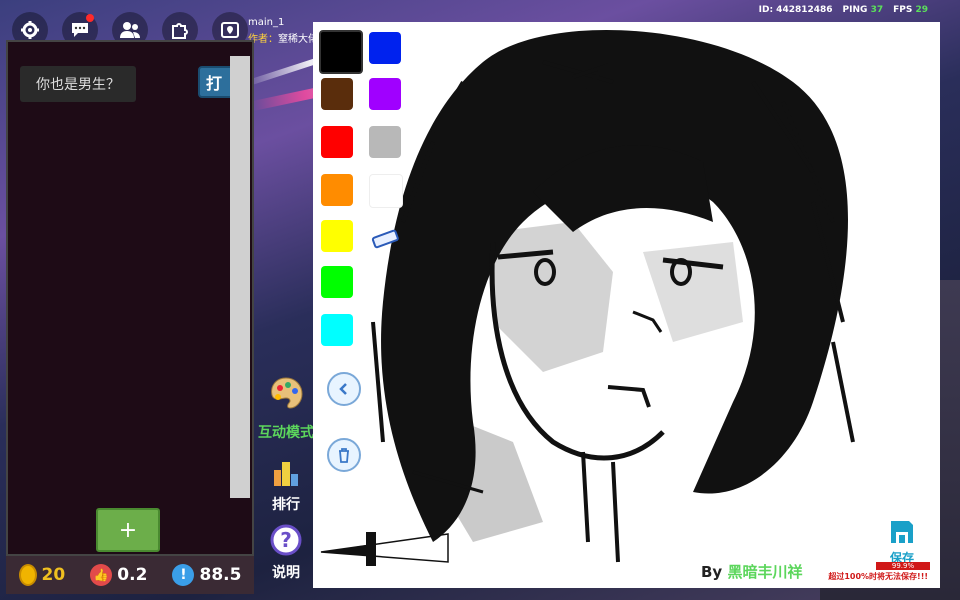 This screenshot has width=960, height=600. Describe the element at coordinates (385, 142) in the screenshot. I see `color-swatch-gray` at that location.